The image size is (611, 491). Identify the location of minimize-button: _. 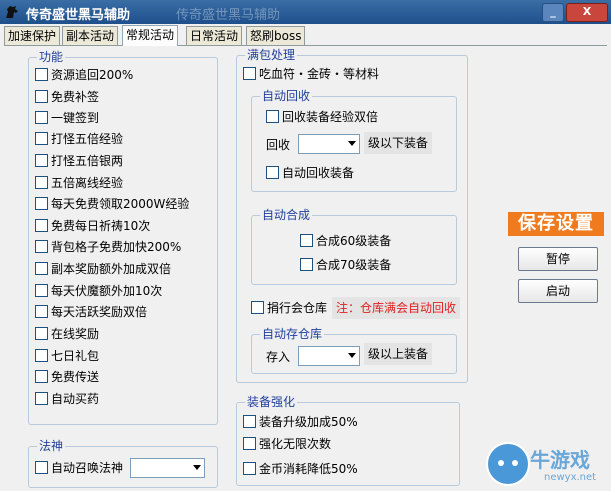
(553, 12).